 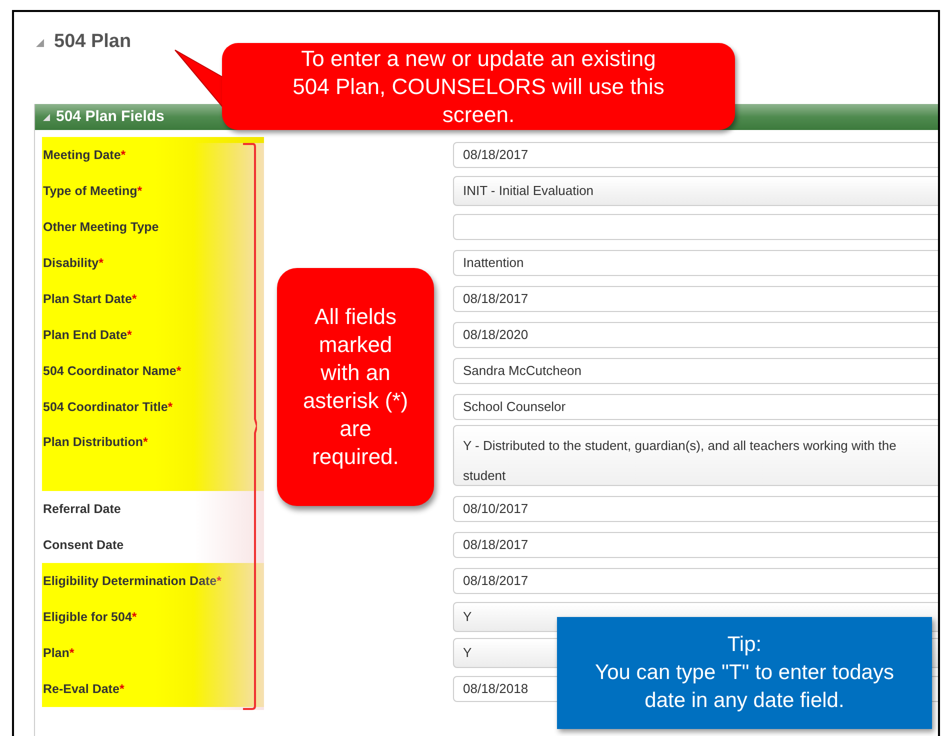 What do you see at coordinates (355, 387) in the screenshot?
I see `callout-tooltip: All fields marked with an asterisk (*) are required.` at bounding box center [355, 387].